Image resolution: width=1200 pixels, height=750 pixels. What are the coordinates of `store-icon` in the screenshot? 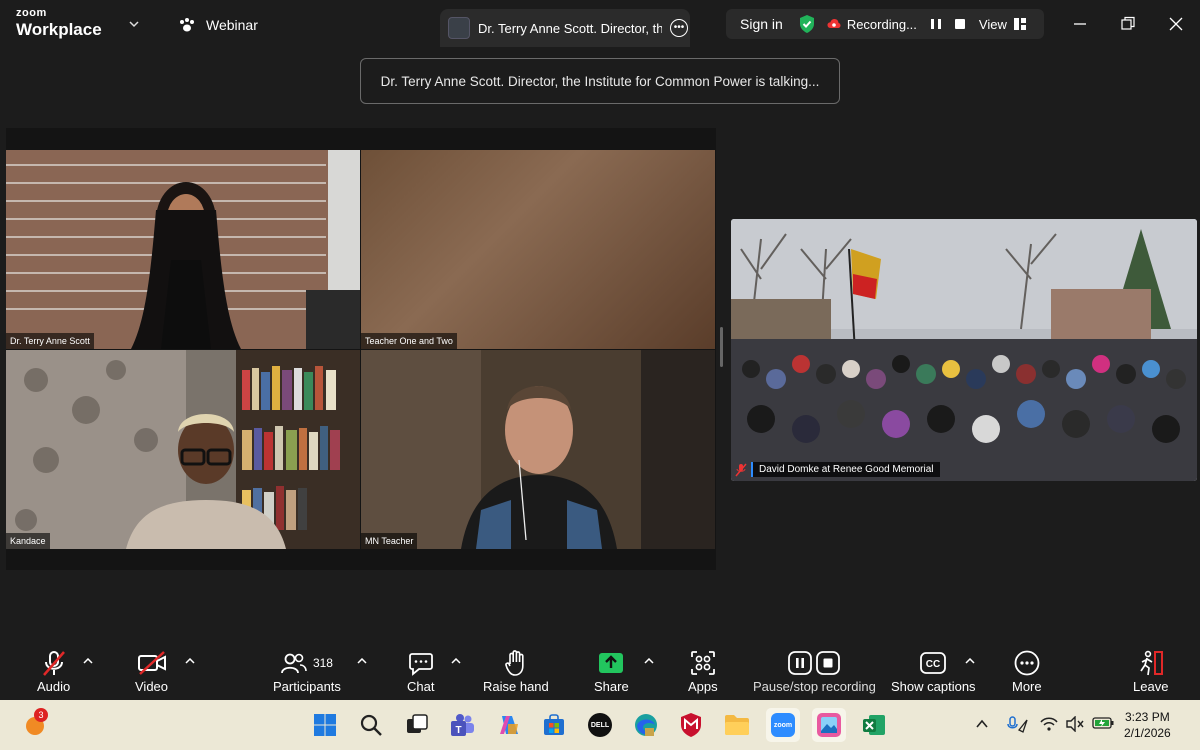 It's located at (554, 724).